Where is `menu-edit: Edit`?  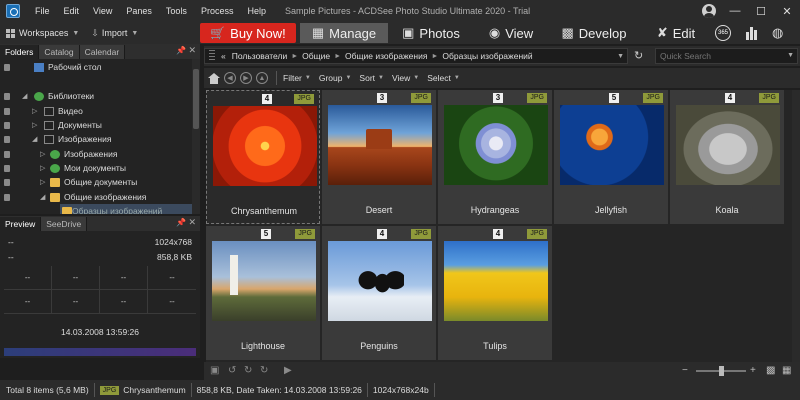 menu-edit: Edit is located at coordinates (72, 11).